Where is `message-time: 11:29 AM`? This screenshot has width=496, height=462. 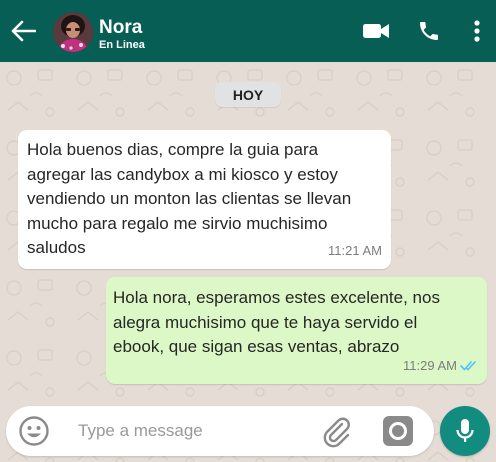 message-time: 11:29 AM is located at coordinates (430, 365).